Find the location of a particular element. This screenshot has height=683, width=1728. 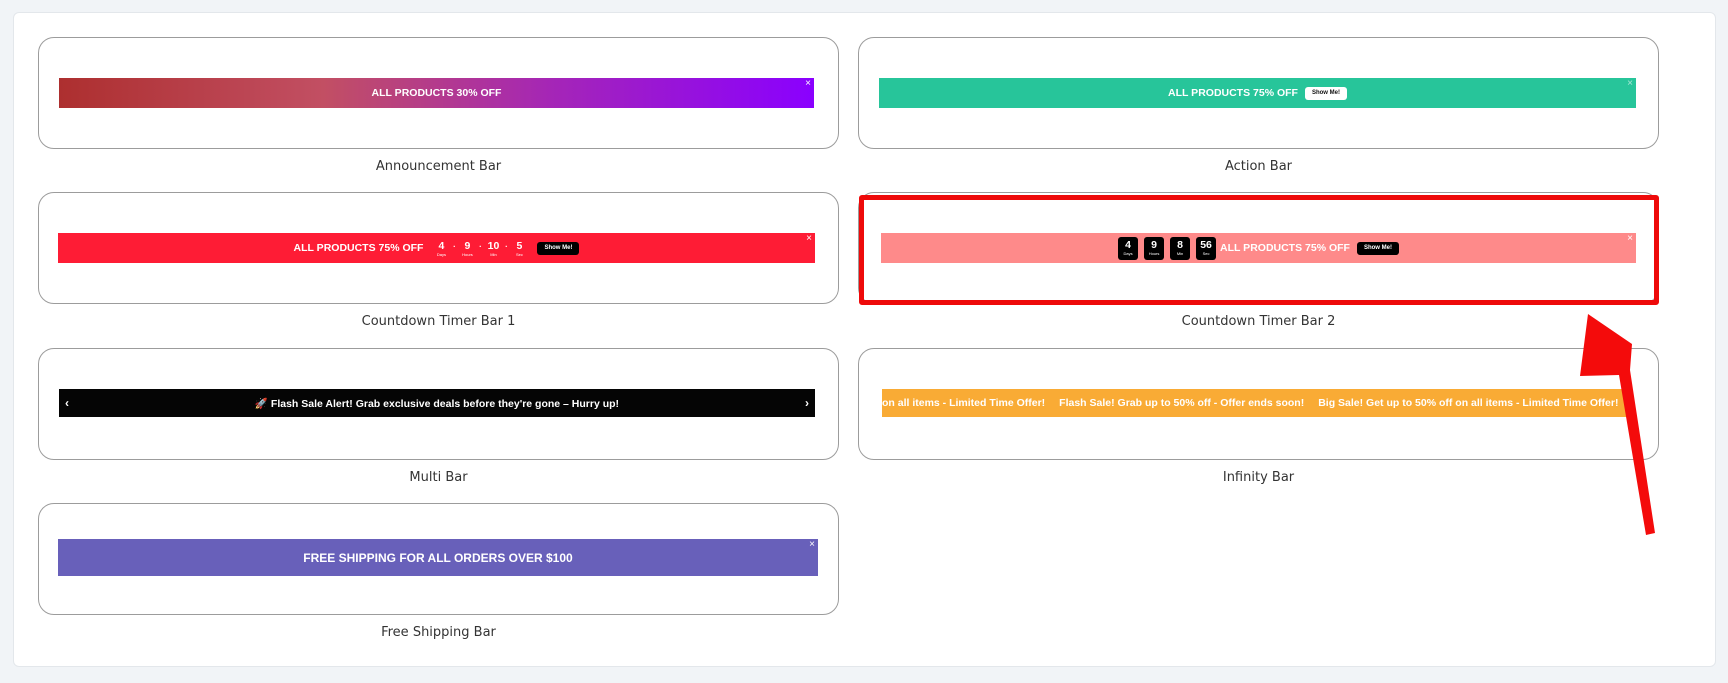

countdown-2-text: ALL PRODUCTS 75% OFF is located at coordinates (1285, 248).